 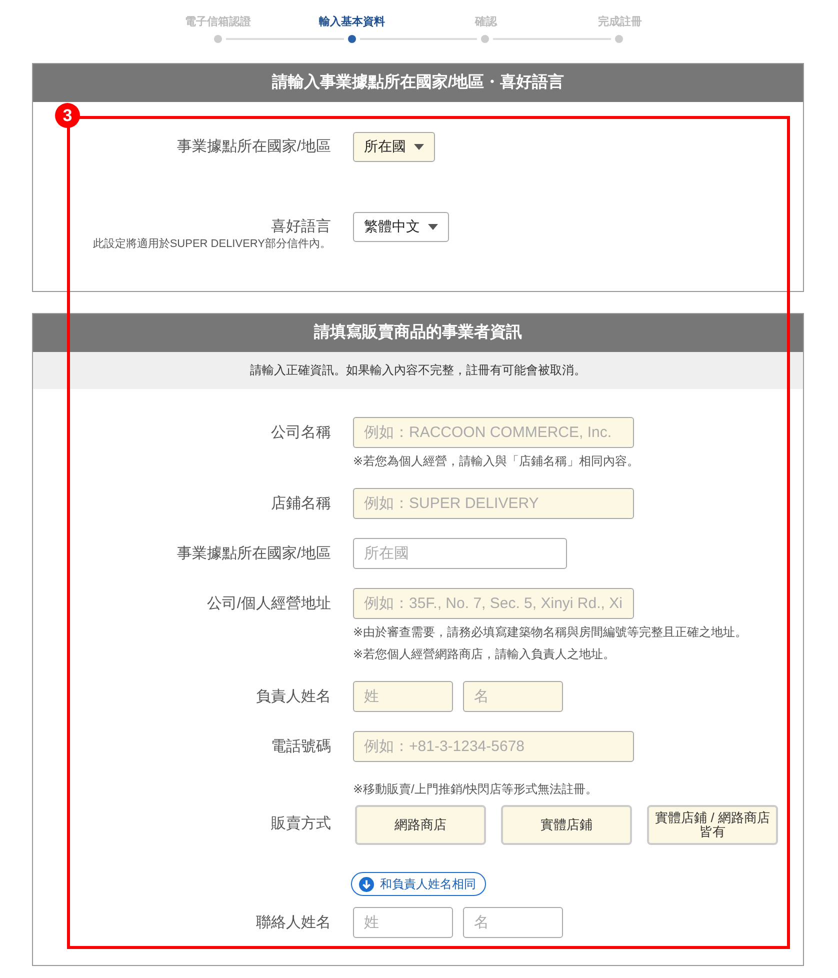 What do you see at coordinates (301, 824) in the screenshot?
I see `field-label: 販賣方式` at bounding box center [301, 824].